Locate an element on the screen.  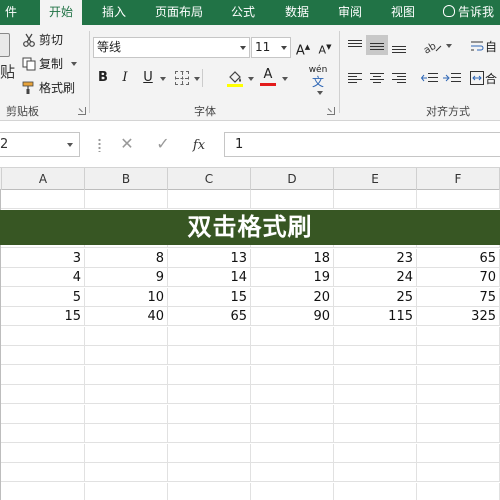
cell-c12 is located at coordinates (209, 414).